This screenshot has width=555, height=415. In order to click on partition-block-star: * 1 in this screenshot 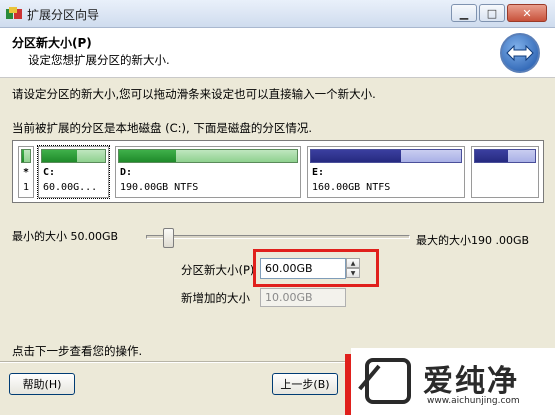, I will do `click(26, 172)`.